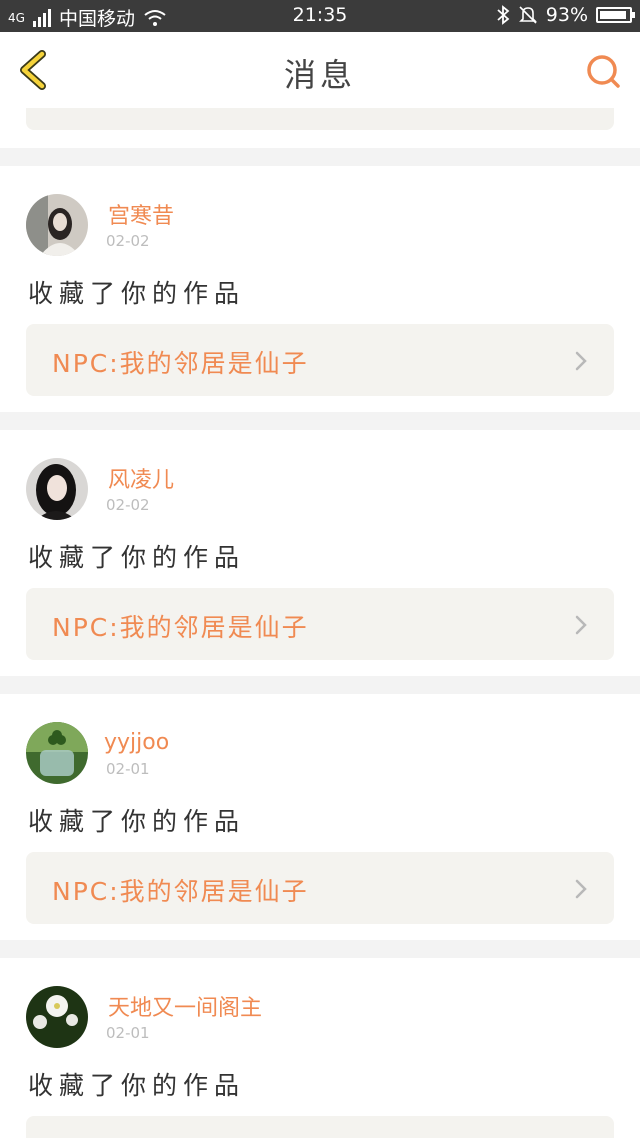 Image resolution: width=640 pixels, height=1138 pixels. Describe the element at coordinates (320, 1127) in the screenshot. I see `work-card` at that location.